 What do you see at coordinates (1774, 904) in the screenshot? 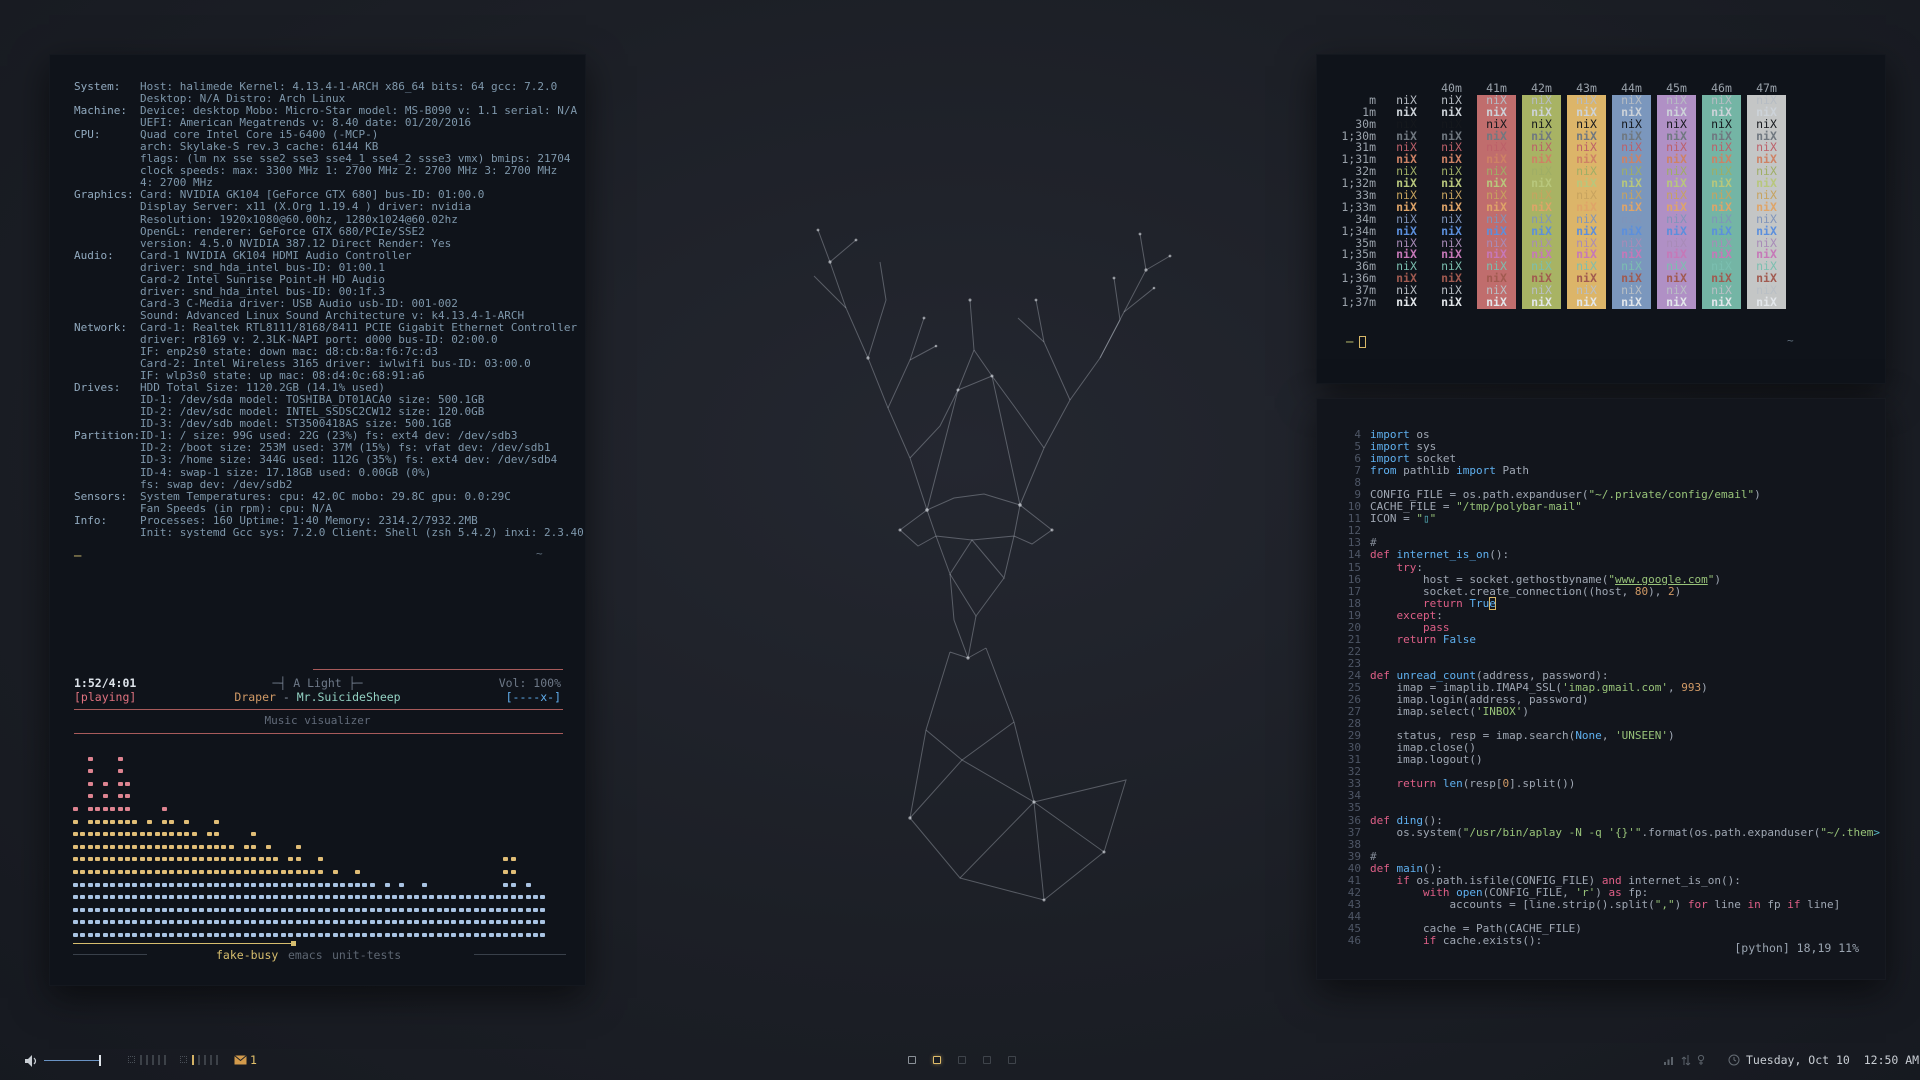
I see `code-token: fp` at bounding box center [1774, 904].